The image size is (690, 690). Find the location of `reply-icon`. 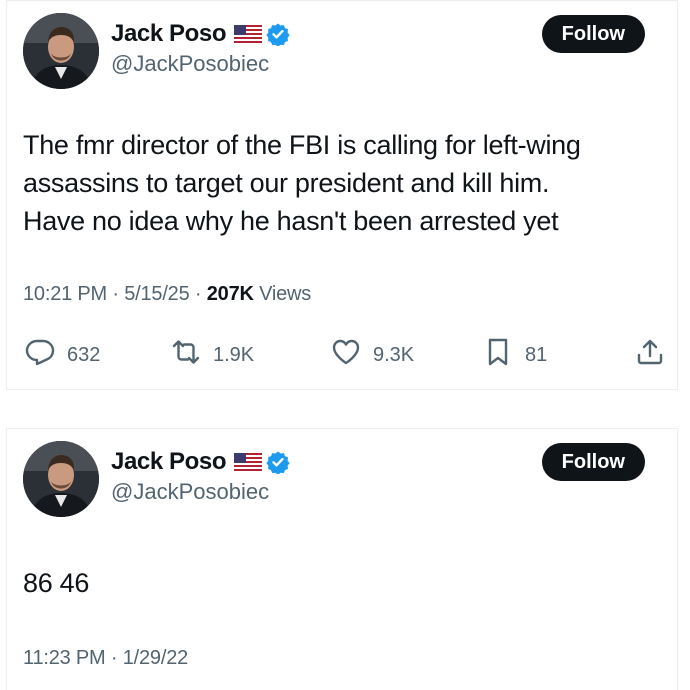

reply-icon is located at coordinates (40, 355).